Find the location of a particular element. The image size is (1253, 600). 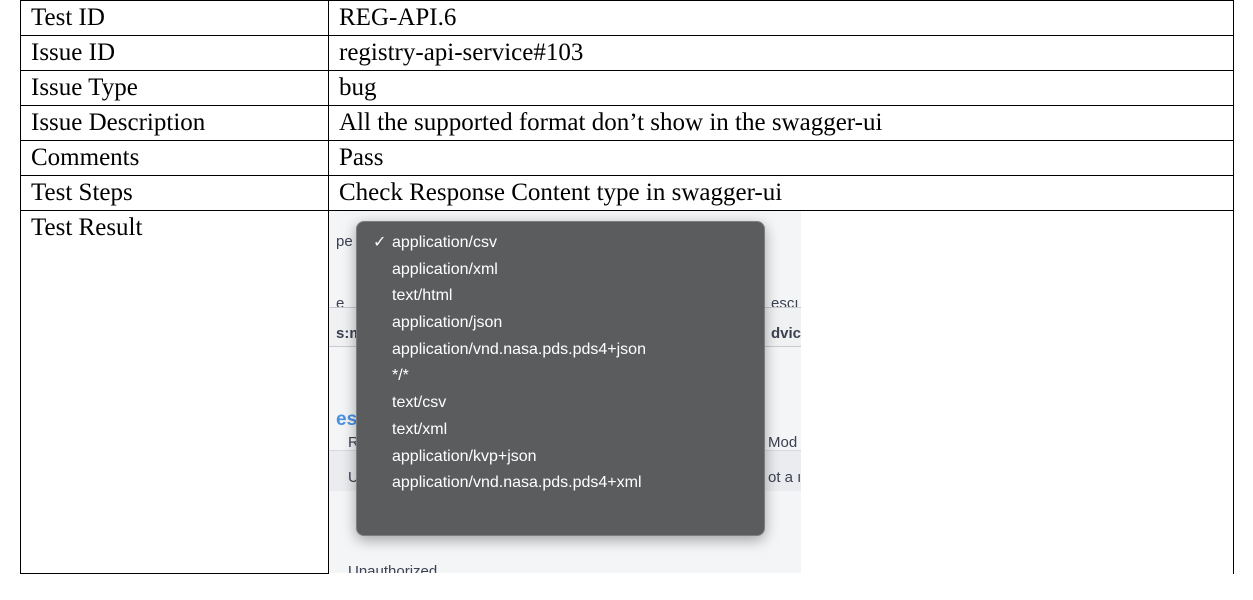

type-label-fragment: pe is located at coordinates (344, 241).